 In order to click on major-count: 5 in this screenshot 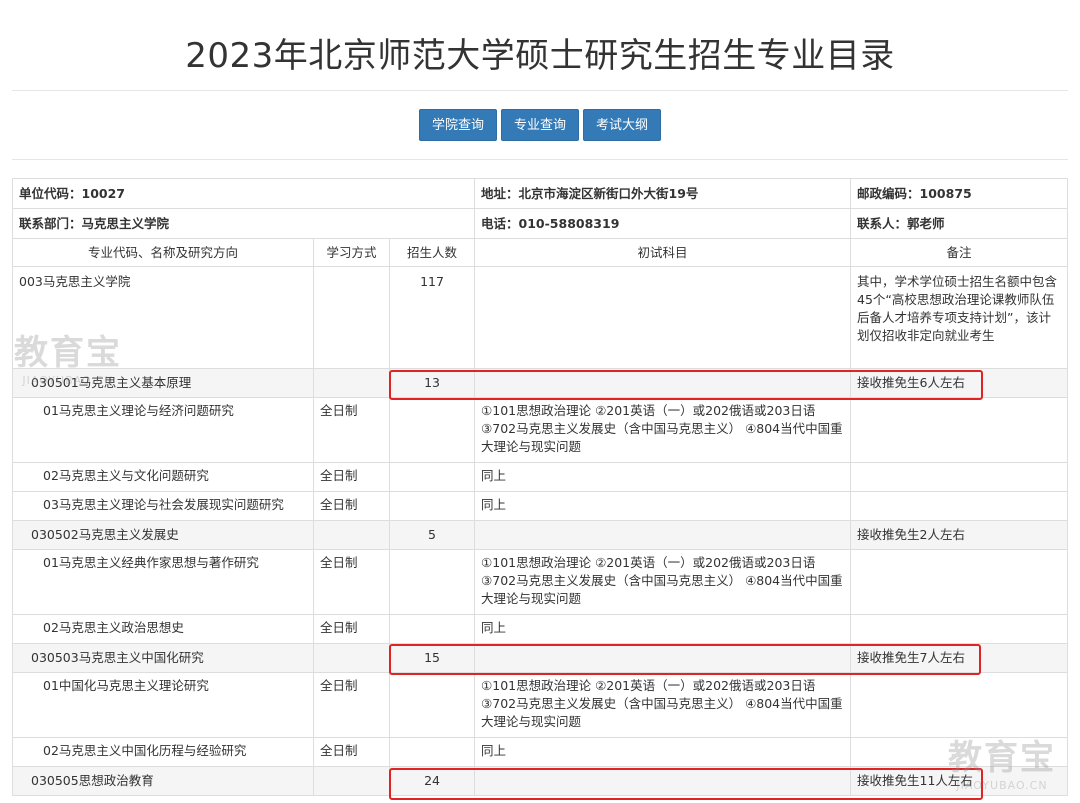, I will do `click(432, 535)`.